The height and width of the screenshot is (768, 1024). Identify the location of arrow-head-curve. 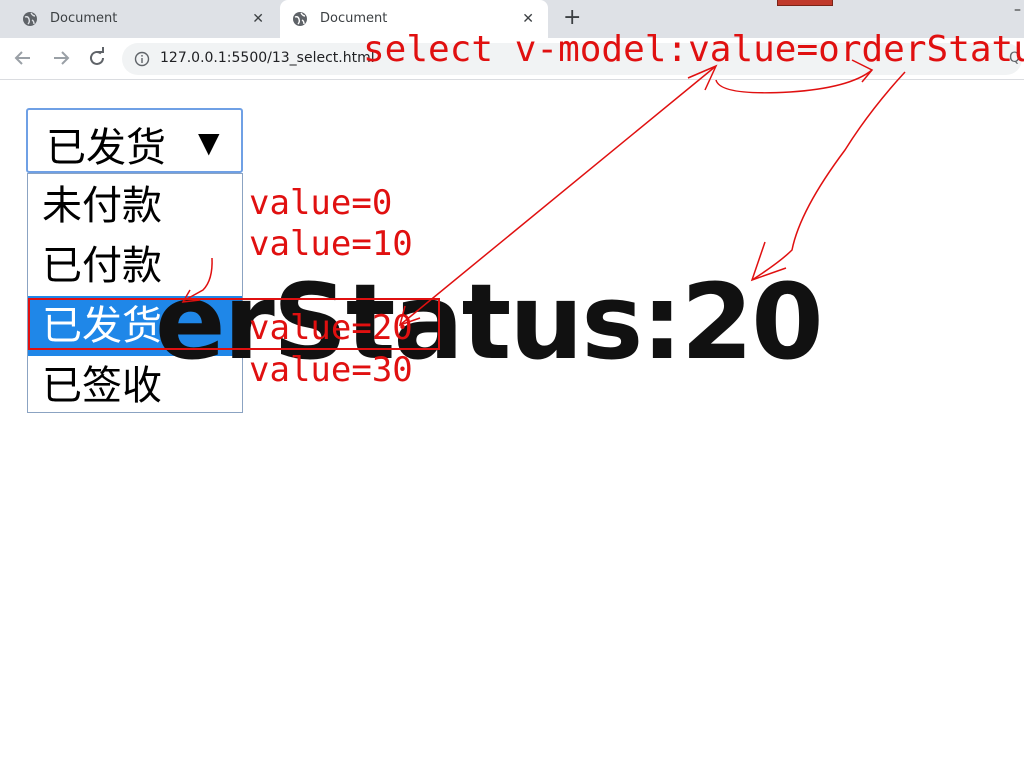
(862, 71).